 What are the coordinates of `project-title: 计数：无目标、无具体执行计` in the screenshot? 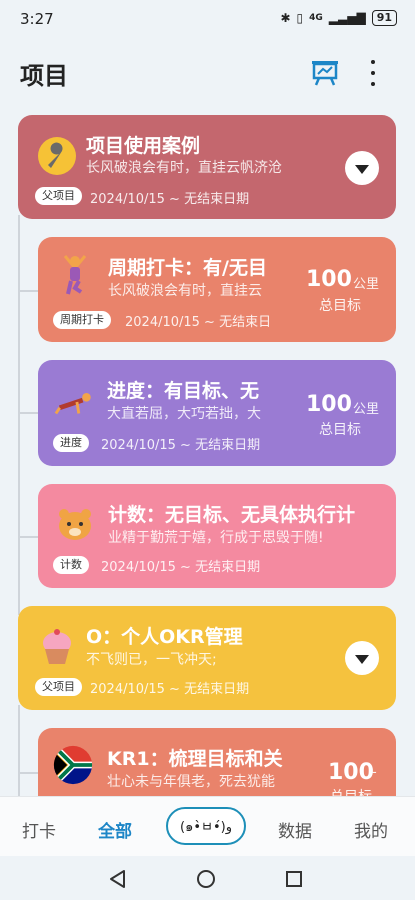 It's located at (232, 515).